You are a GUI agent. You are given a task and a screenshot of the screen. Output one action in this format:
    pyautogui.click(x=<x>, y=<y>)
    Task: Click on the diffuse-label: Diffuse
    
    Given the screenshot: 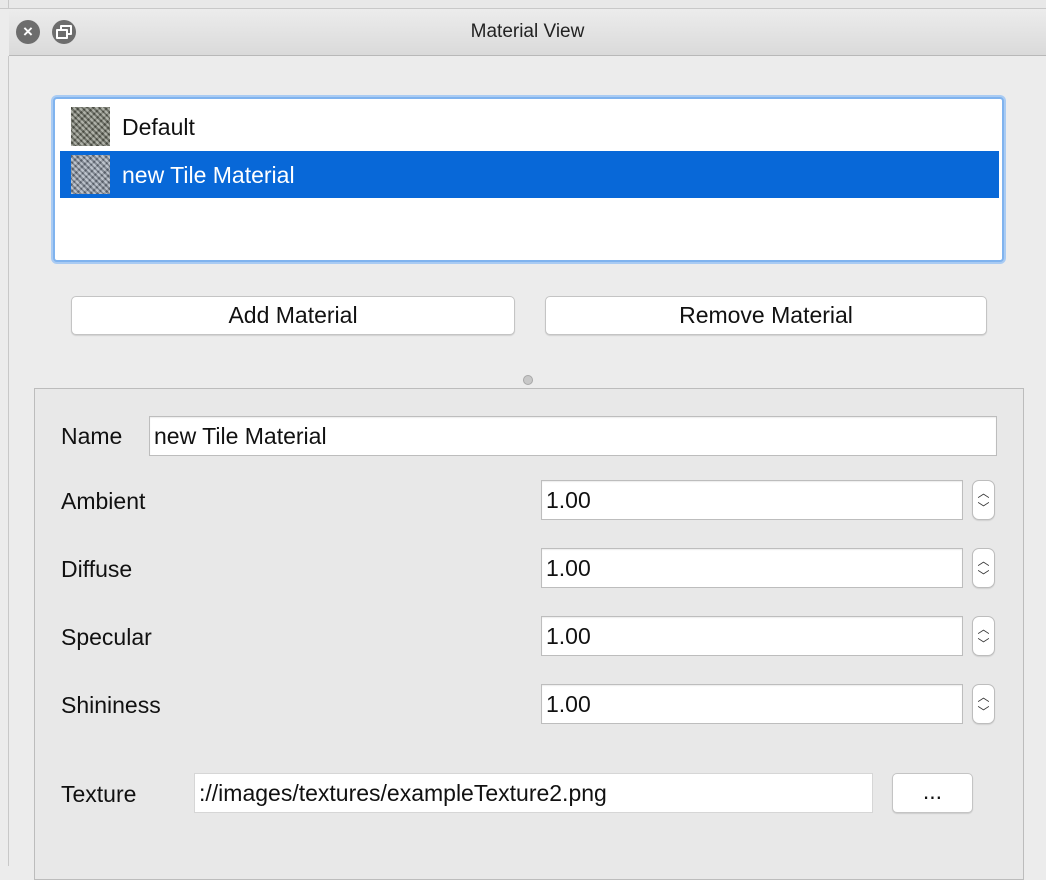 What is the action you would take?
    pyautogui.click(x=97, y=569)
    